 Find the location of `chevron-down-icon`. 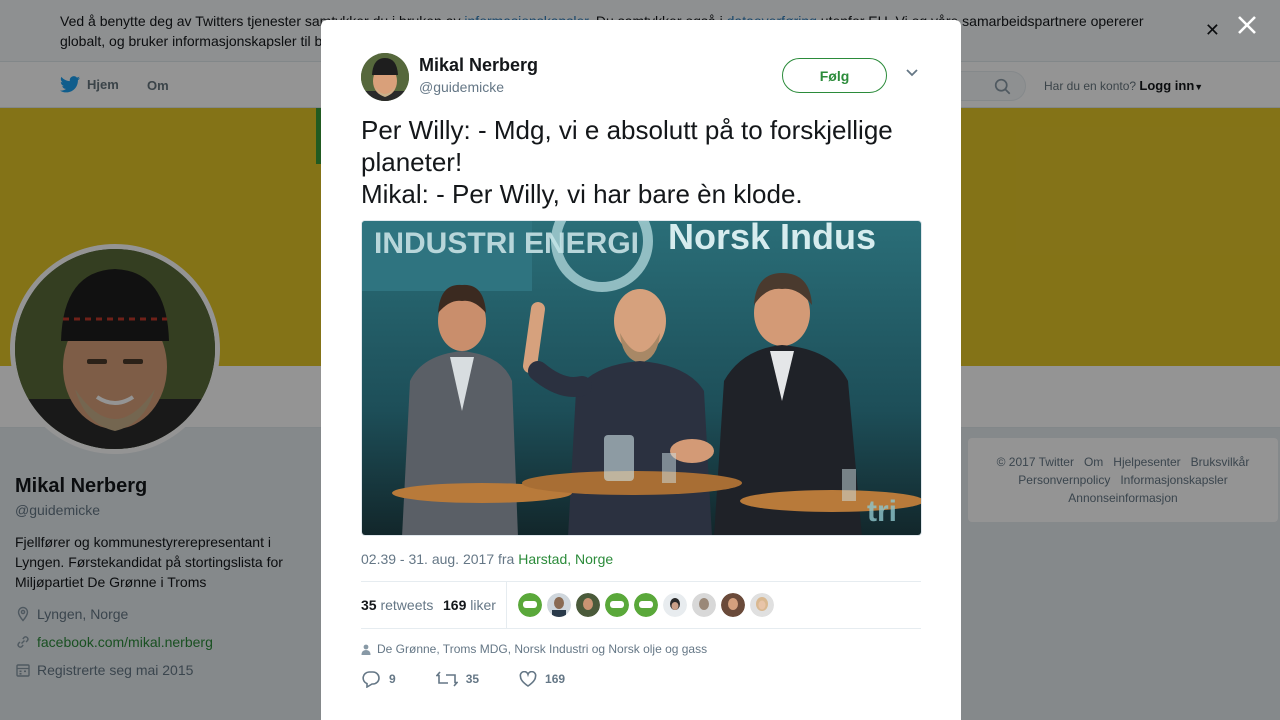

chevron-down-icon is located at coordinates (912, 73).